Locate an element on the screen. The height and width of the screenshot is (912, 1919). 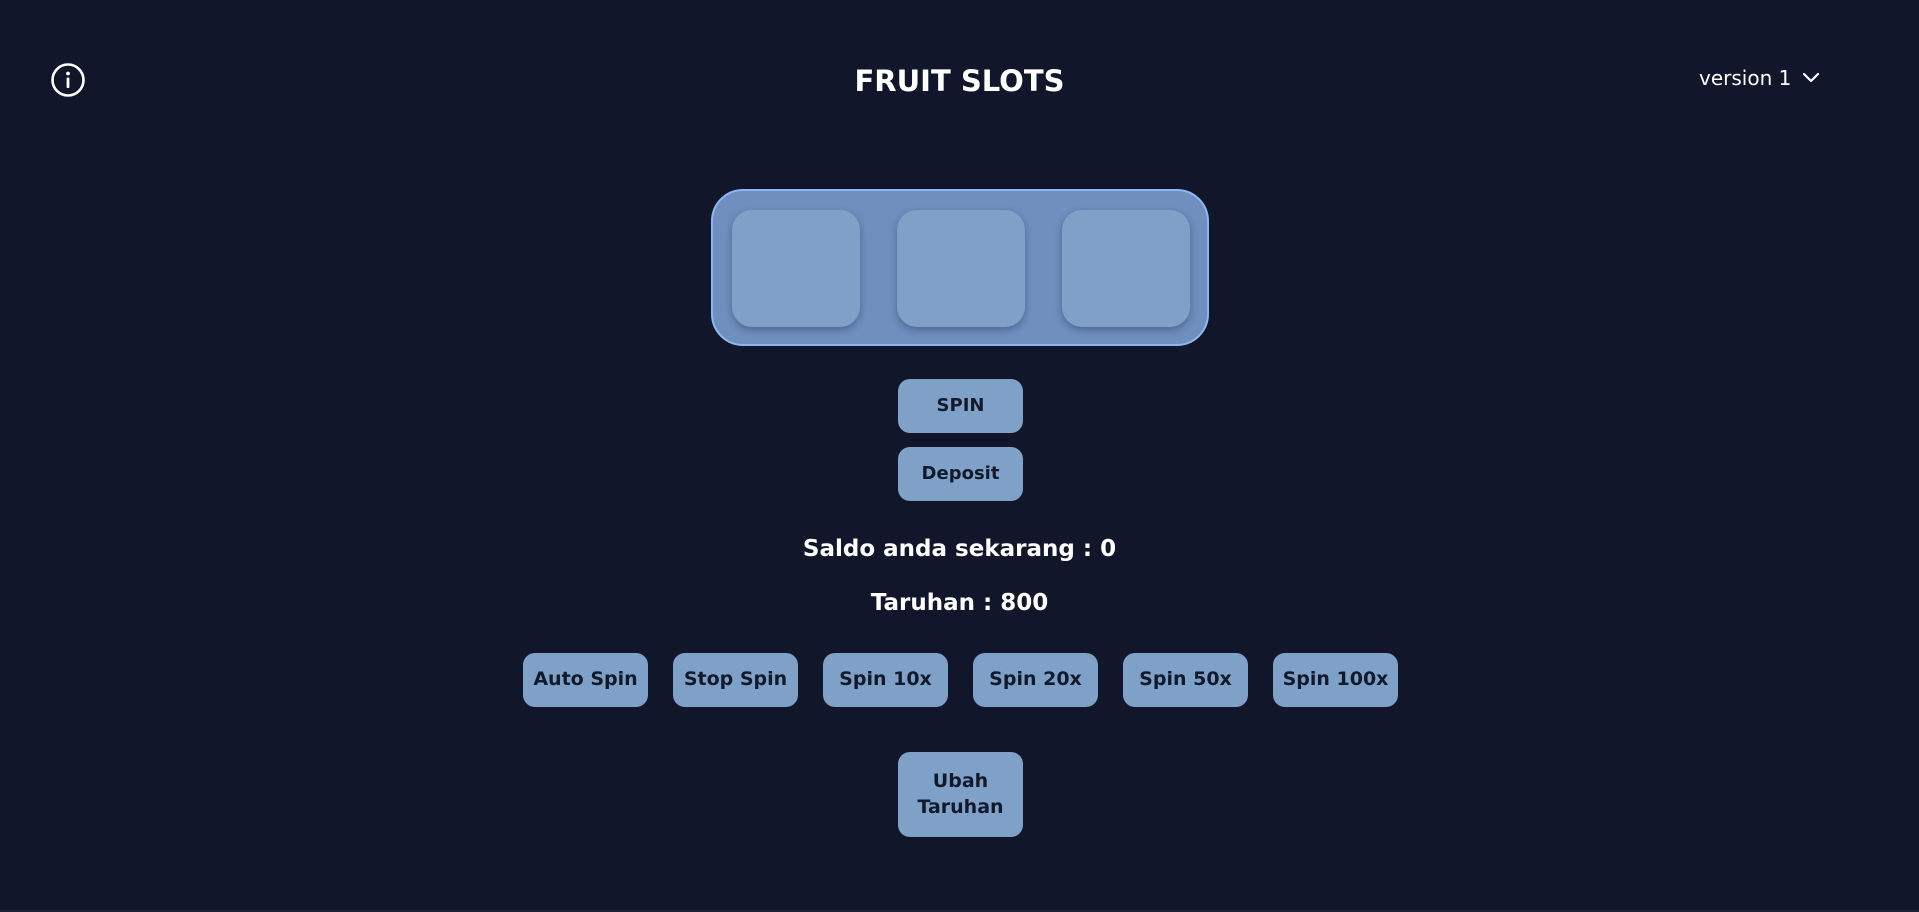
spin-100x-button: Spin 100x is located at coordinates (1335, 680).